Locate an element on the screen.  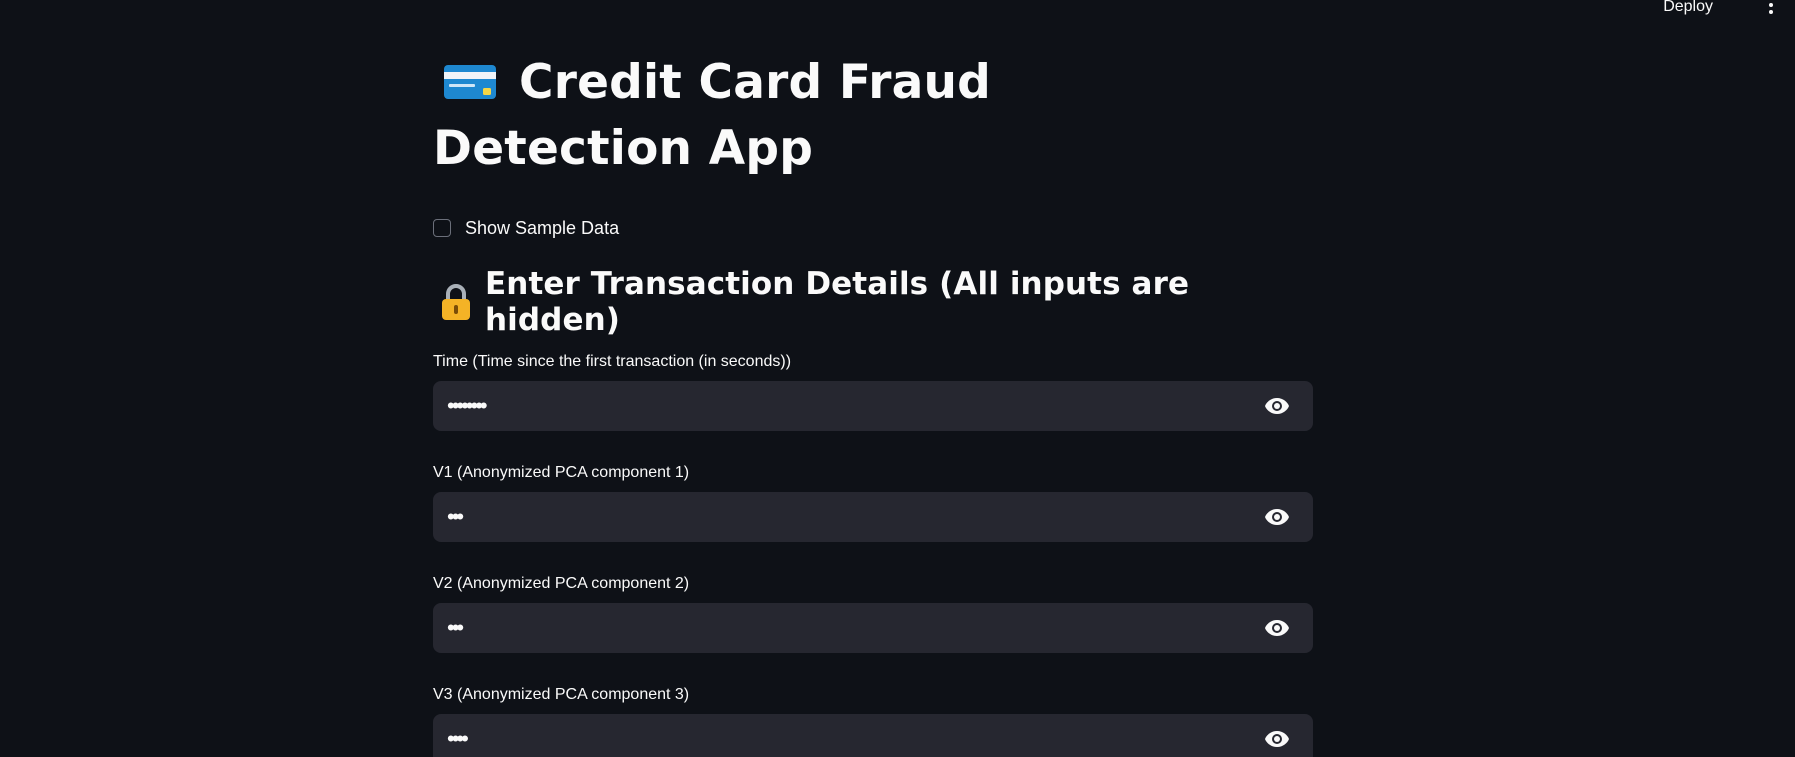
v3-field-label: V3 (Anonymized PCA component 3) is located at coordinates (561, 694).